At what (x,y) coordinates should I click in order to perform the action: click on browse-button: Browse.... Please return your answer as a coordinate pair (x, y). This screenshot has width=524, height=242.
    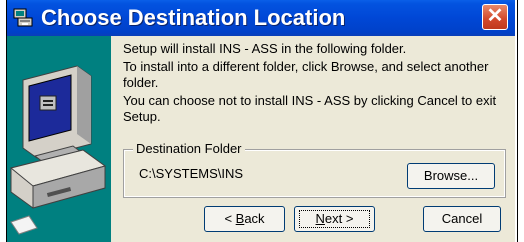
    Looking at the image, I should click on (451, 176).